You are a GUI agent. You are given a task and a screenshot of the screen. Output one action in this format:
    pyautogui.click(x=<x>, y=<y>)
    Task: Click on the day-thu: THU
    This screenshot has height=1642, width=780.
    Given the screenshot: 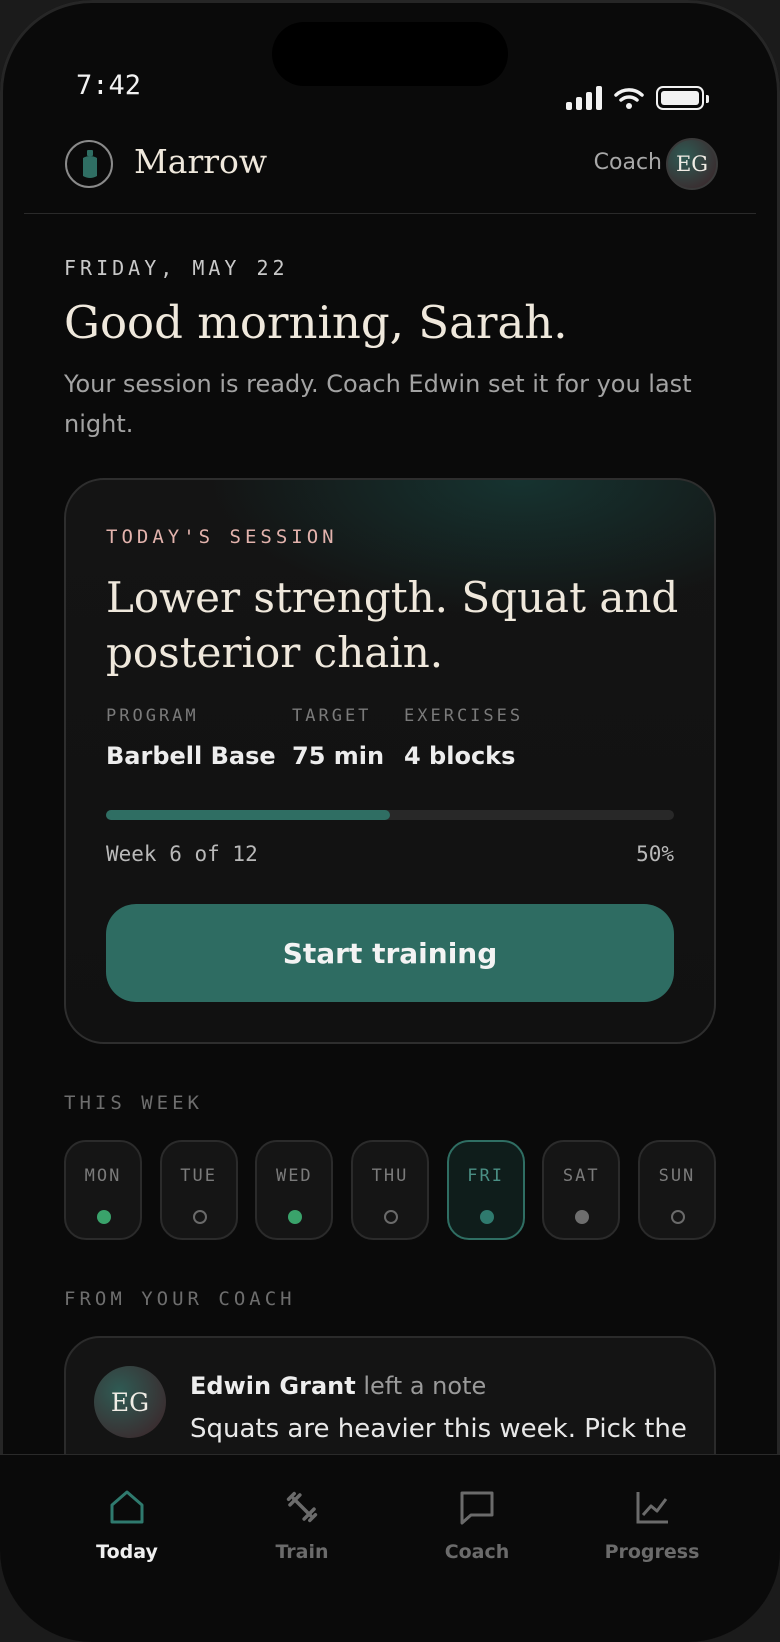 What is the action you would take?
    pyautogui.click(x=389, y=1190)
    